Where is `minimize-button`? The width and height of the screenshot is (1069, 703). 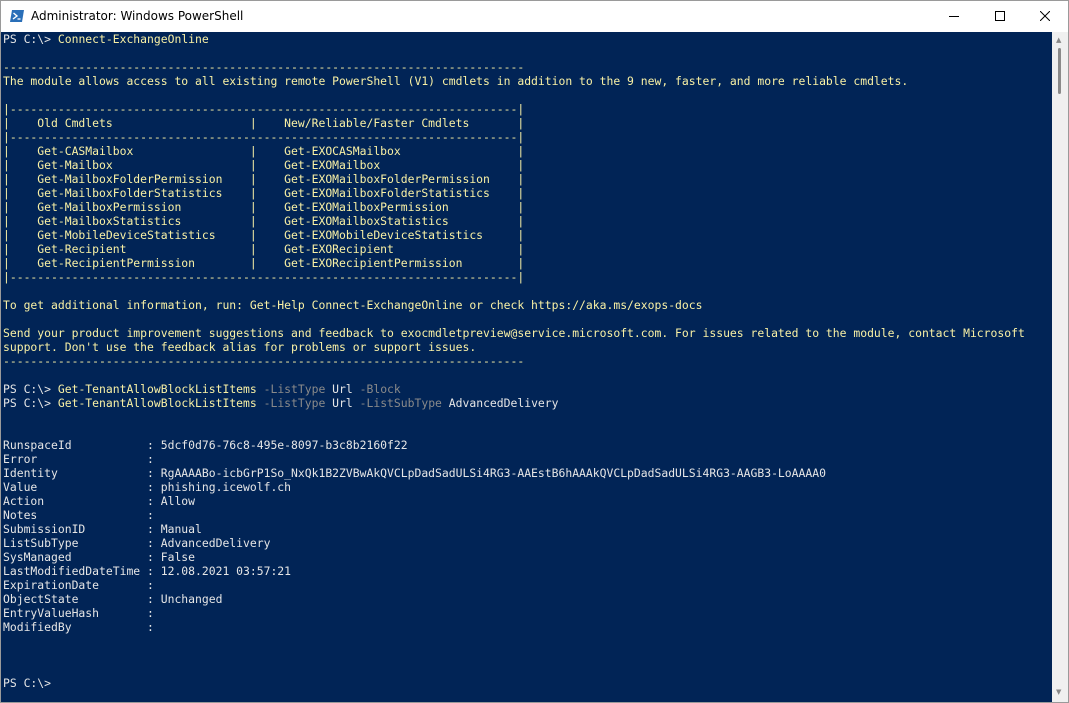 minimize-button is located at coordinates (954, 16).